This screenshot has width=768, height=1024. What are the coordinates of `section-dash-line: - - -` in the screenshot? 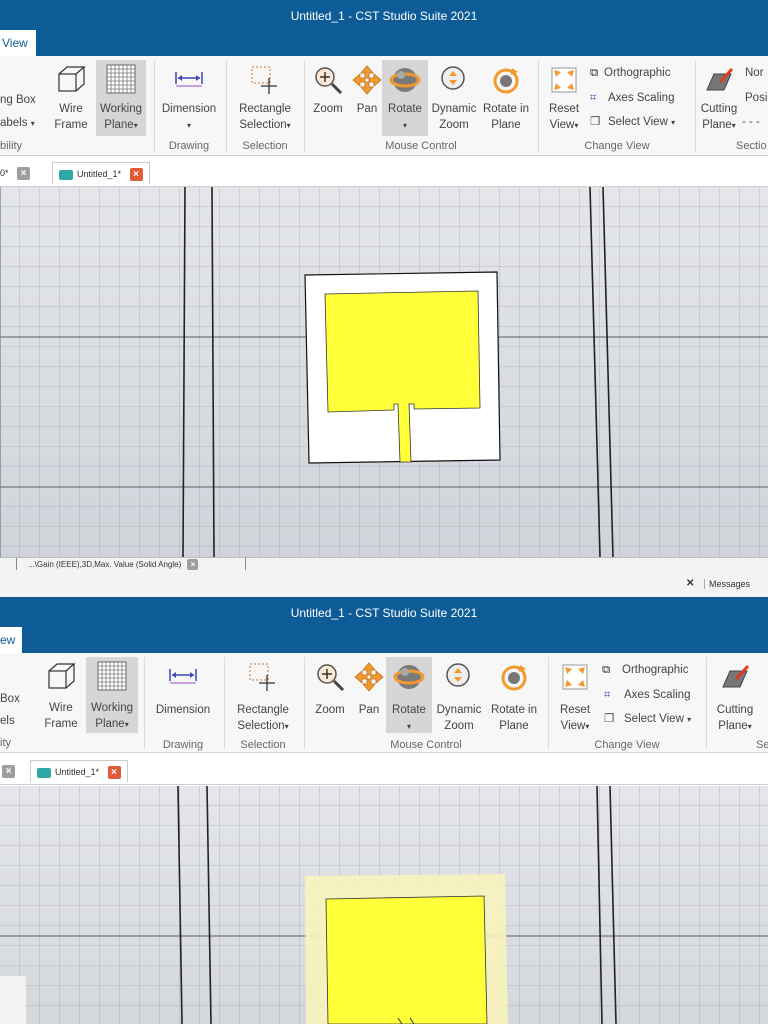 It's located at (751, 122).